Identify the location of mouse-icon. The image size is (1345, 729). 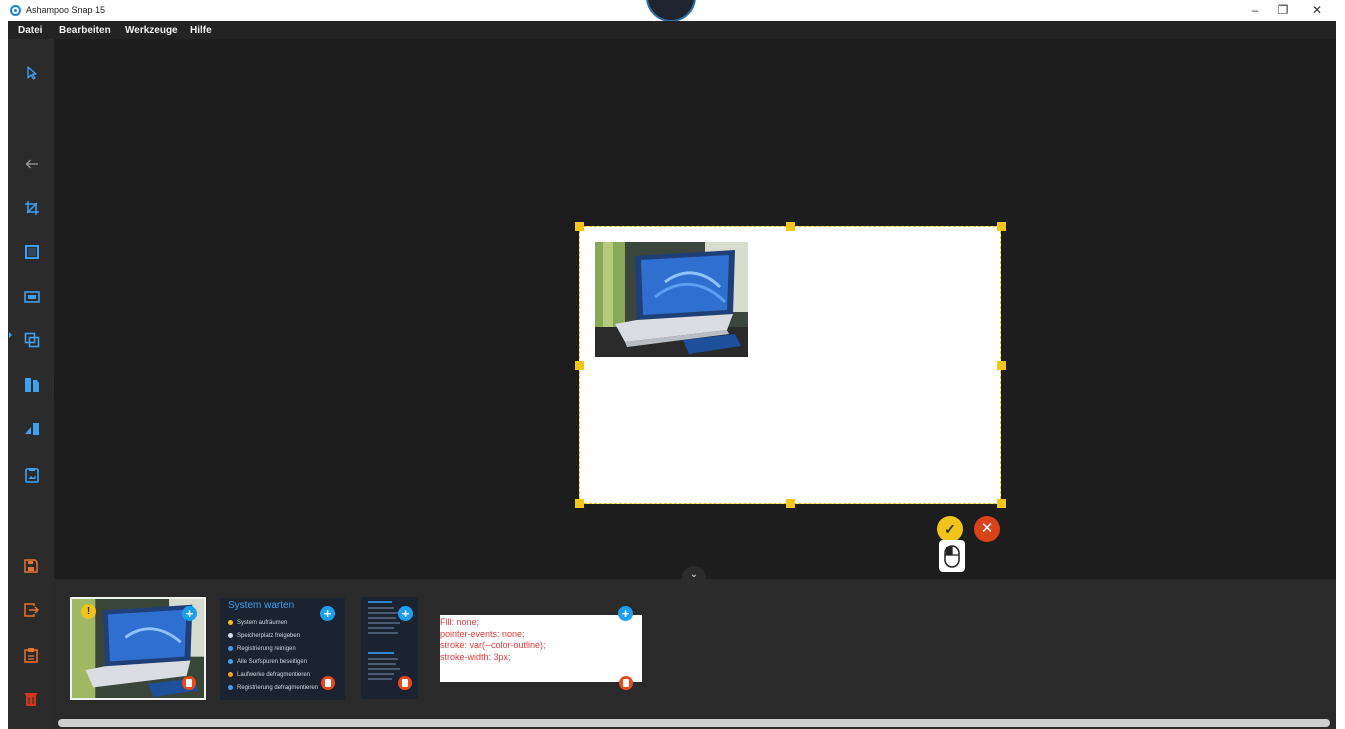
(952, 556).